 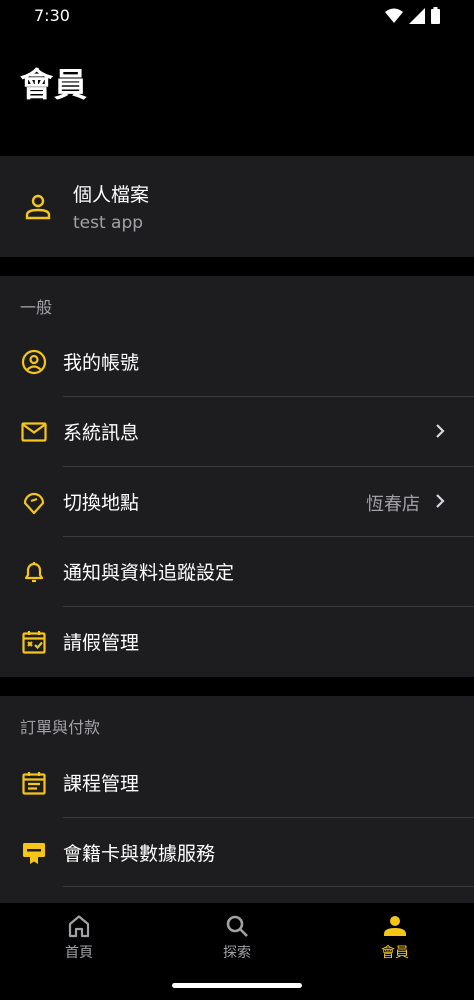 I want to click on current-location-value: 恆春店, so click(x=393, y=504).